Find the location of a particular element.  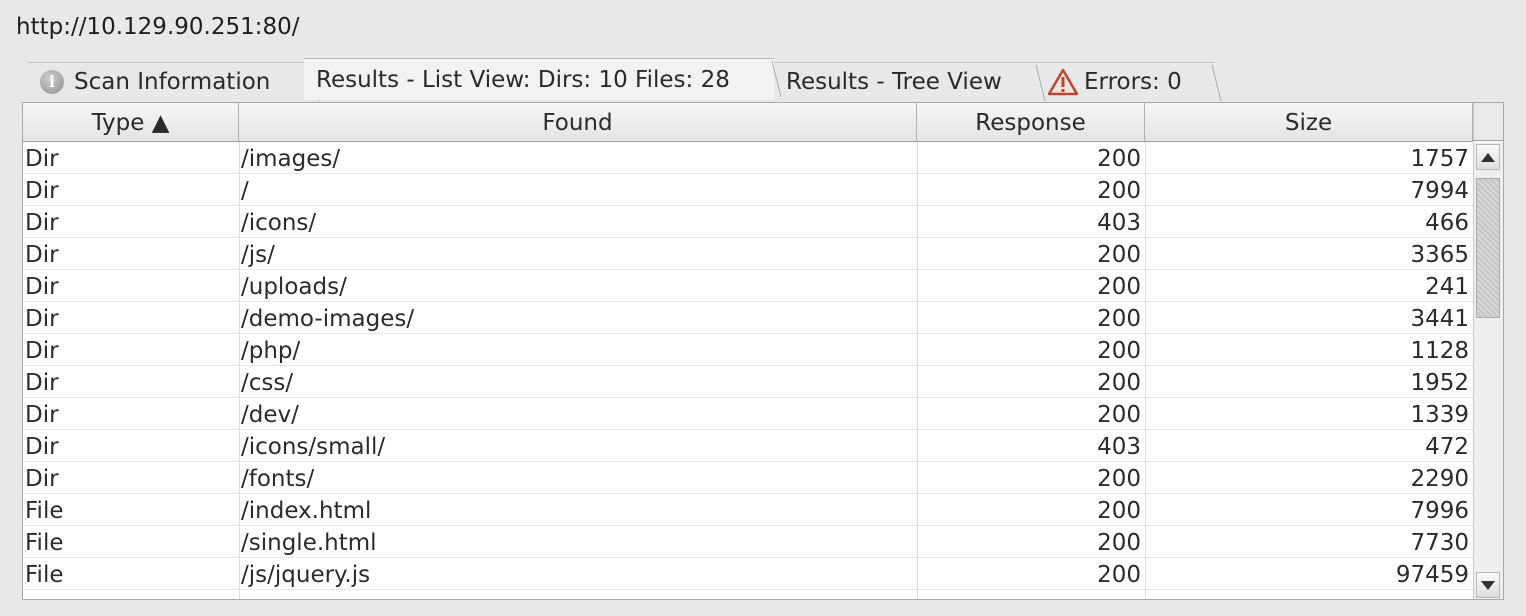

cell-size: 466 is located at coordinates (1447, 223).